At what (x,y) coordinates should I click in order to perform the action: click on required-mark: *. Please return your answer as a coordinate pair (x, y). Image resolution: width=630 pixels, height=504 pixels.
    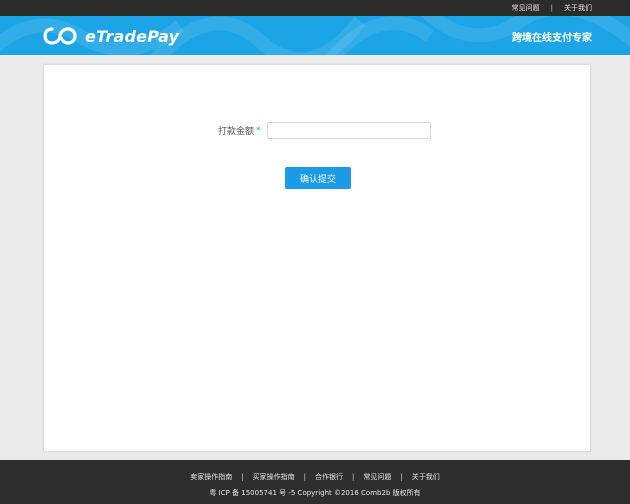
    Looking at the image, I should click on (258, 130).